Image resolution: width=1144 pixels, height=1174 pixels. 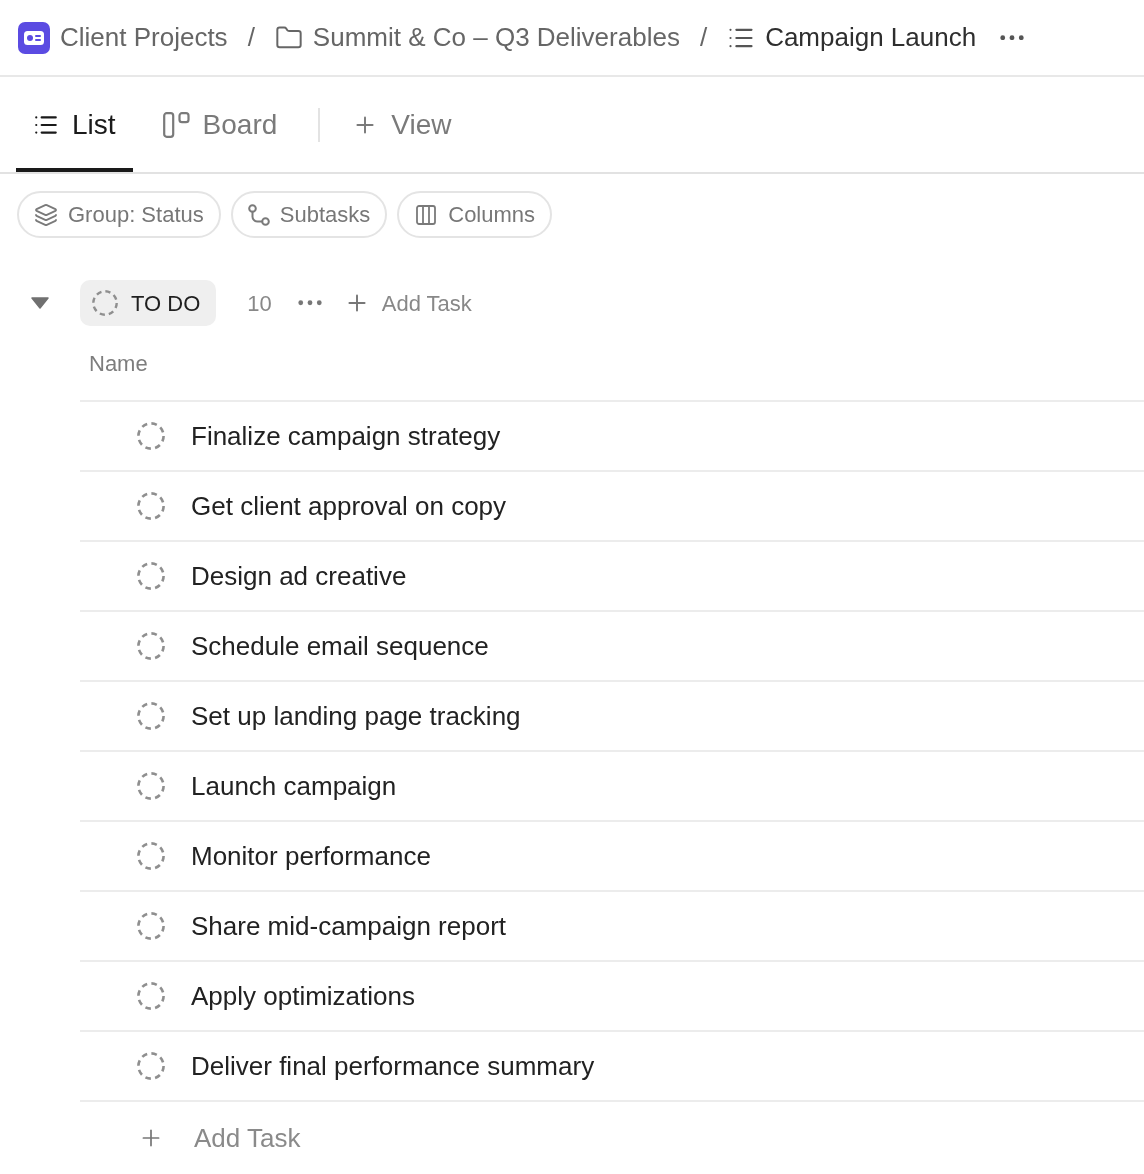 I want to click on status-pill: TO DO, so click(x=148, y=303).